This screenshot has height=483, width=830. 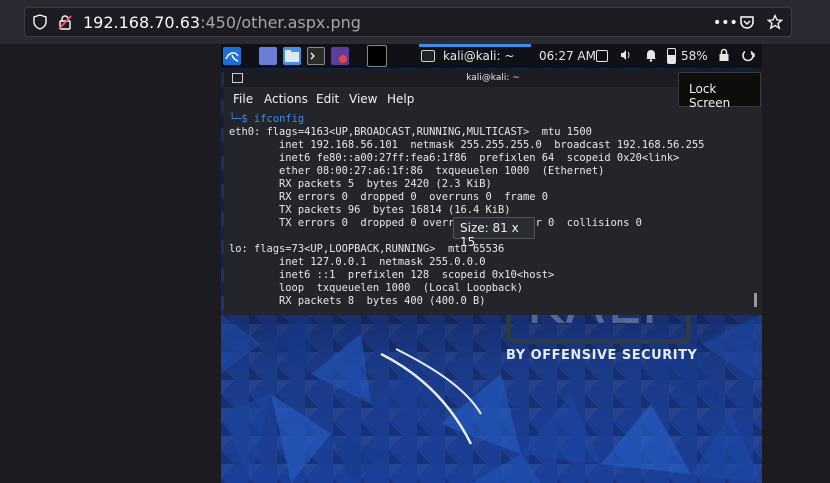 What do you see at coordinates (40, 23) in the screenshot?
I see `shield-icon` at bounding box center [40, 23].